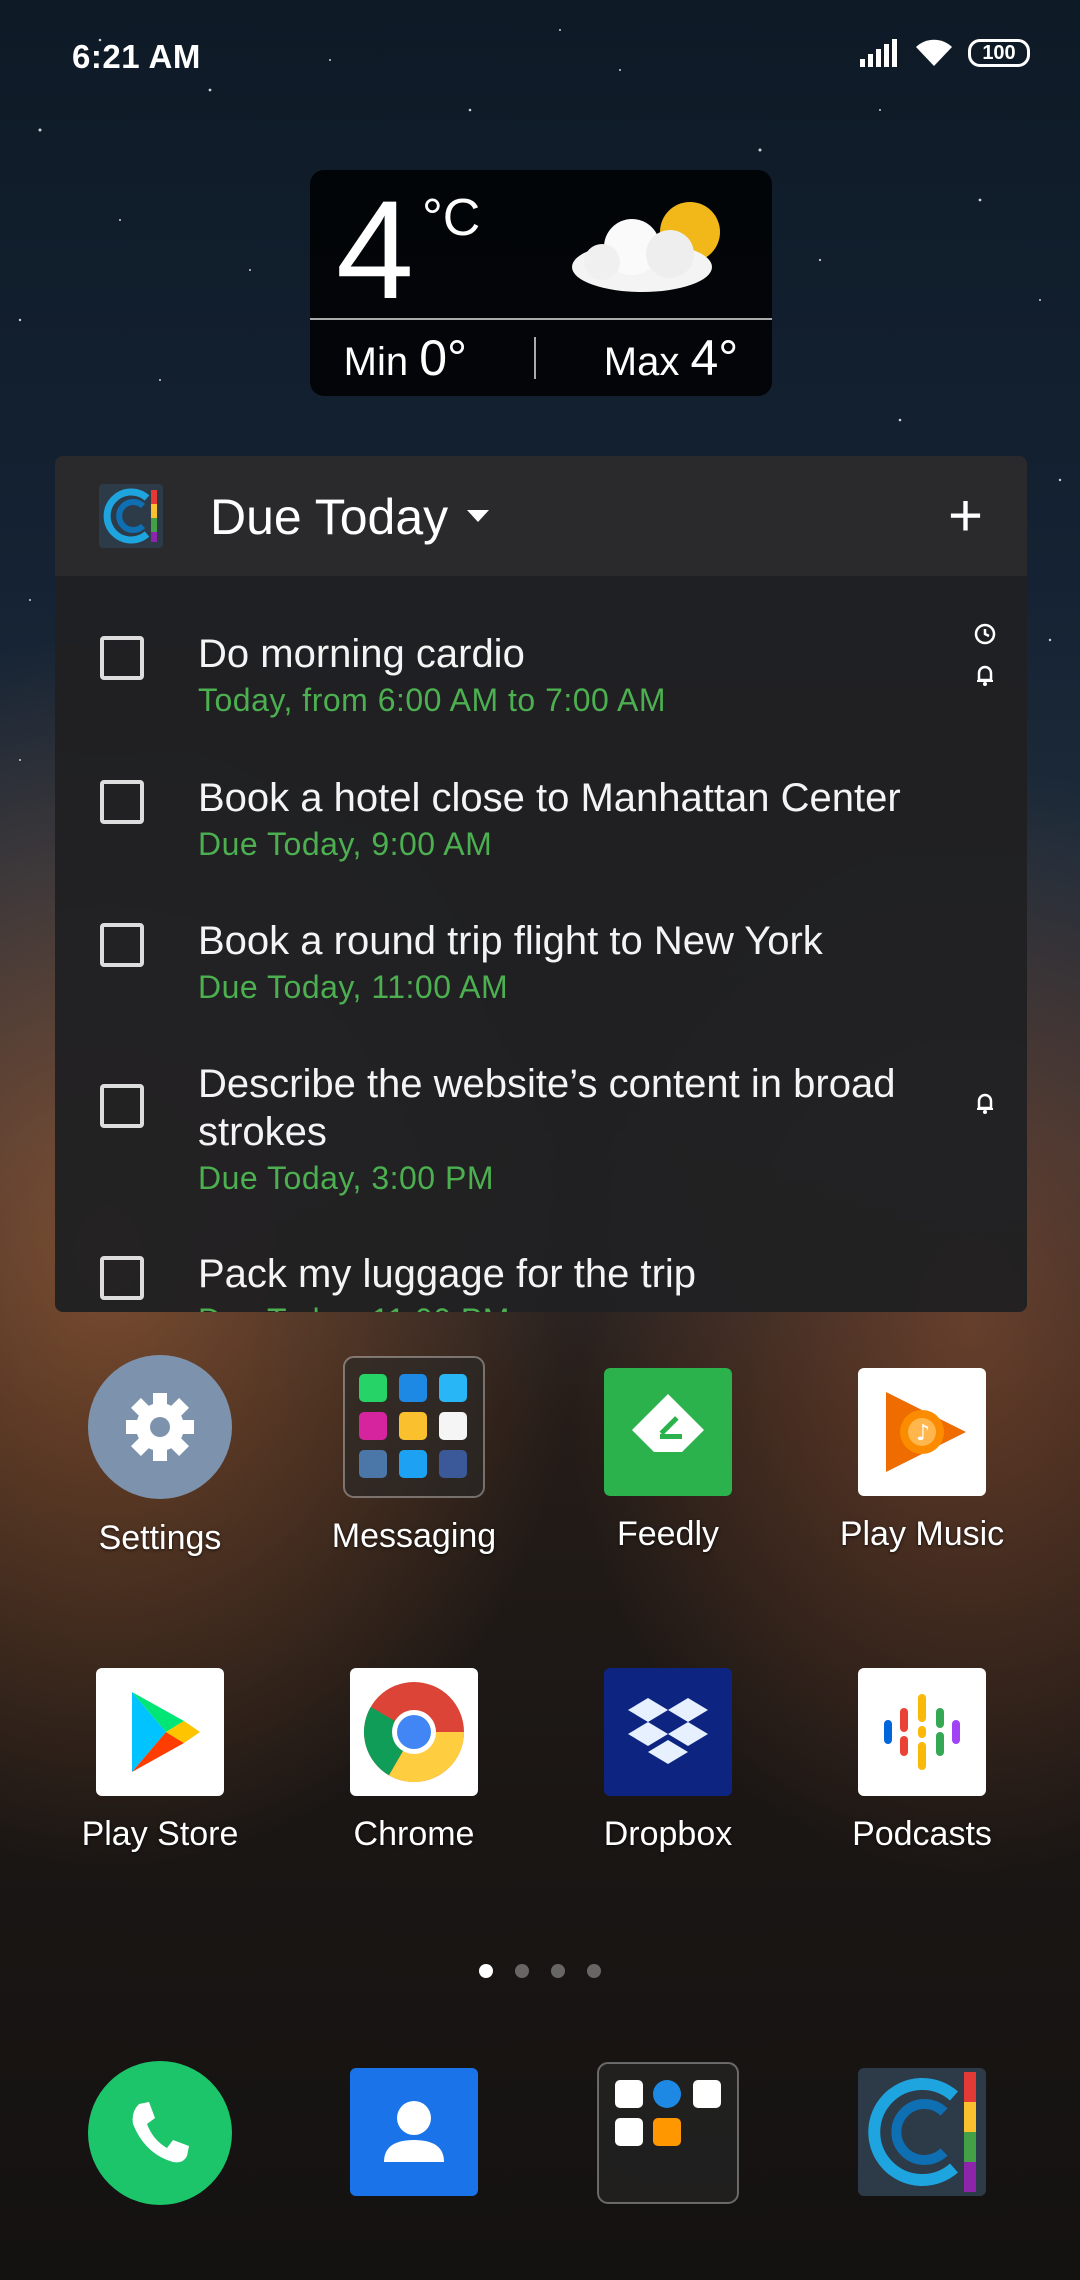 The image size is (1080, 2280). I want to click on status-icons: 100, so click(945, 53).